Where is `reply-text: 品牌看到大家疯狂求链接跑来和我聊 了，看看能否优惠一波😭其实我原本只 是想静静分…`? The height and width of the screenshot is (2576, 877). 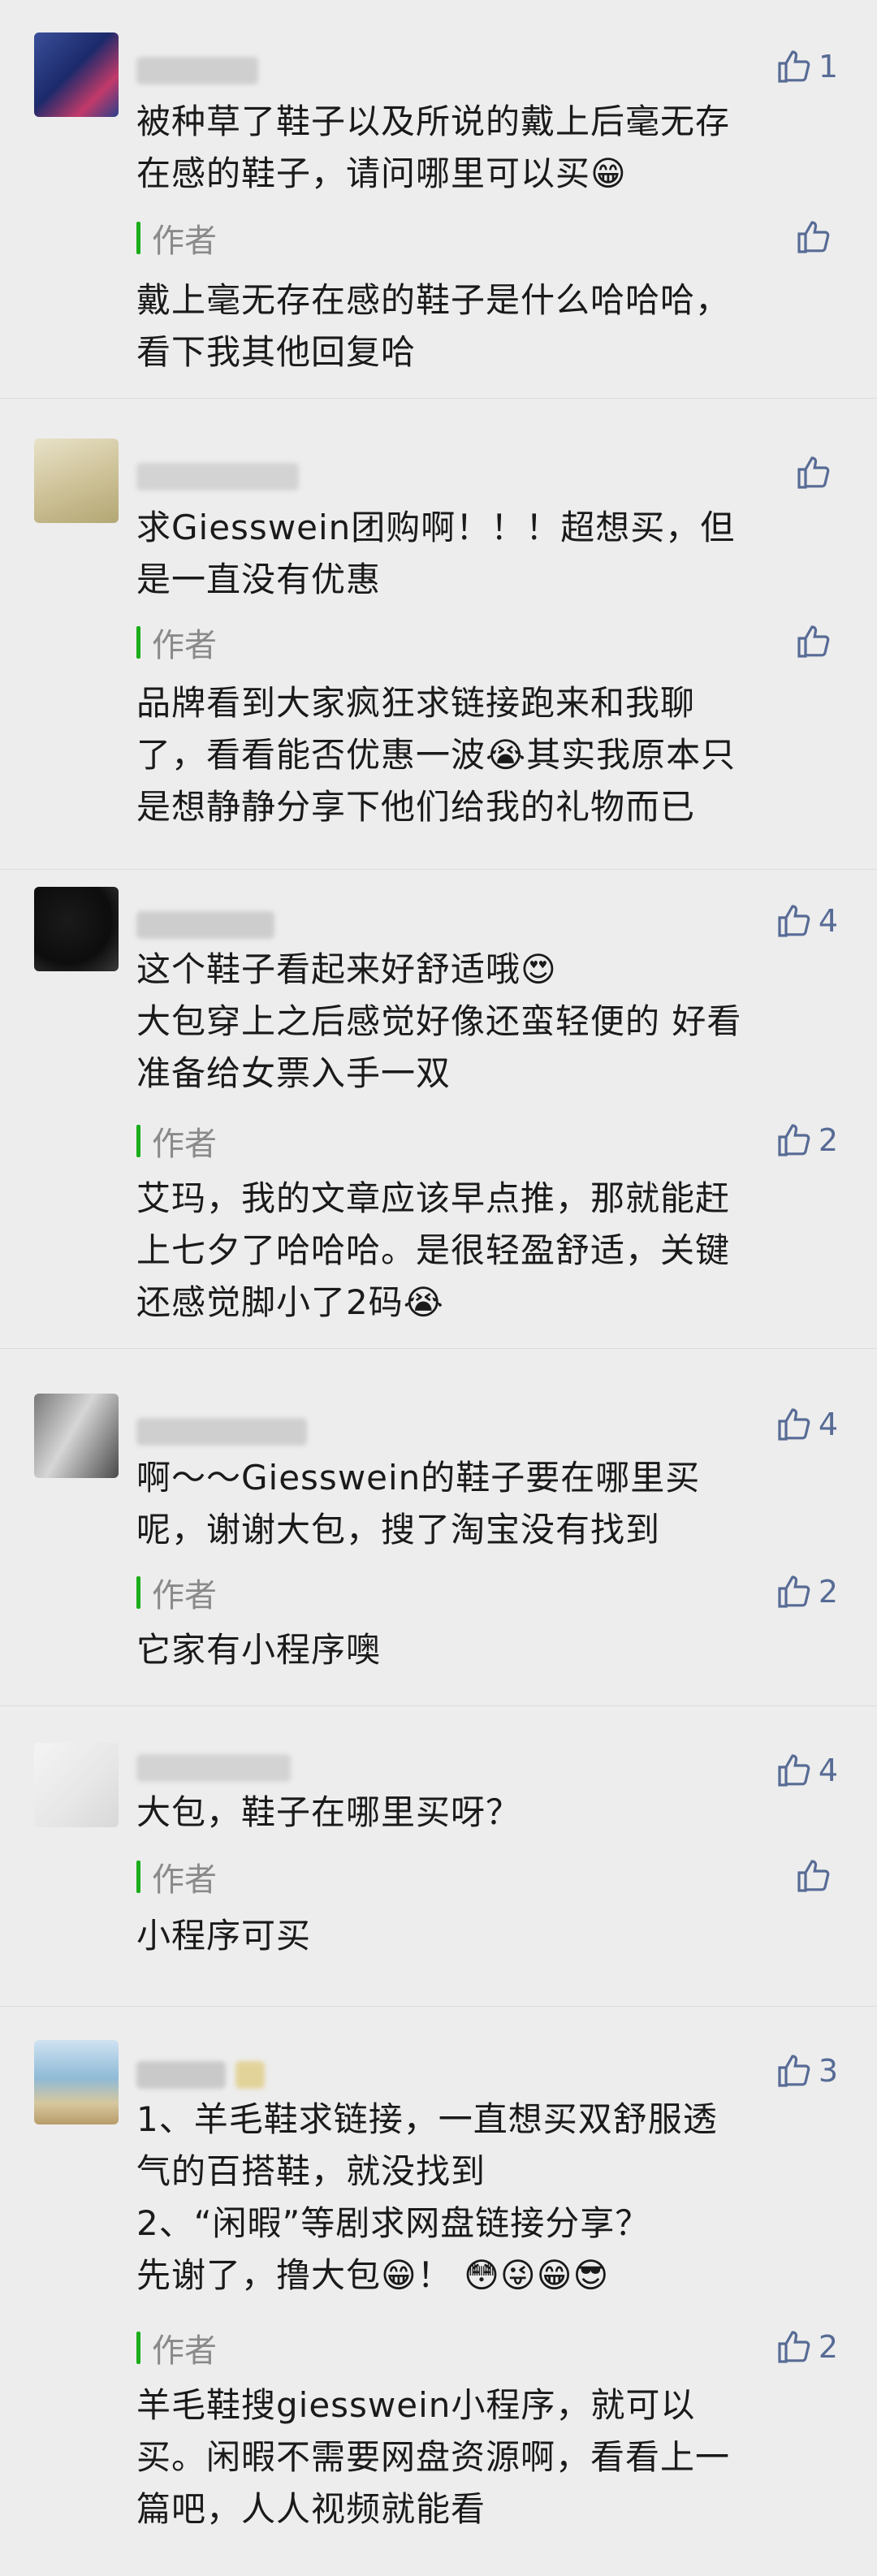 reply-text: 品牌看到大家疯狂求链接跑来和我聊 了，看看能否优惠一波😭其实我原本只 是想静静分… is located at coordinates (436, 755).